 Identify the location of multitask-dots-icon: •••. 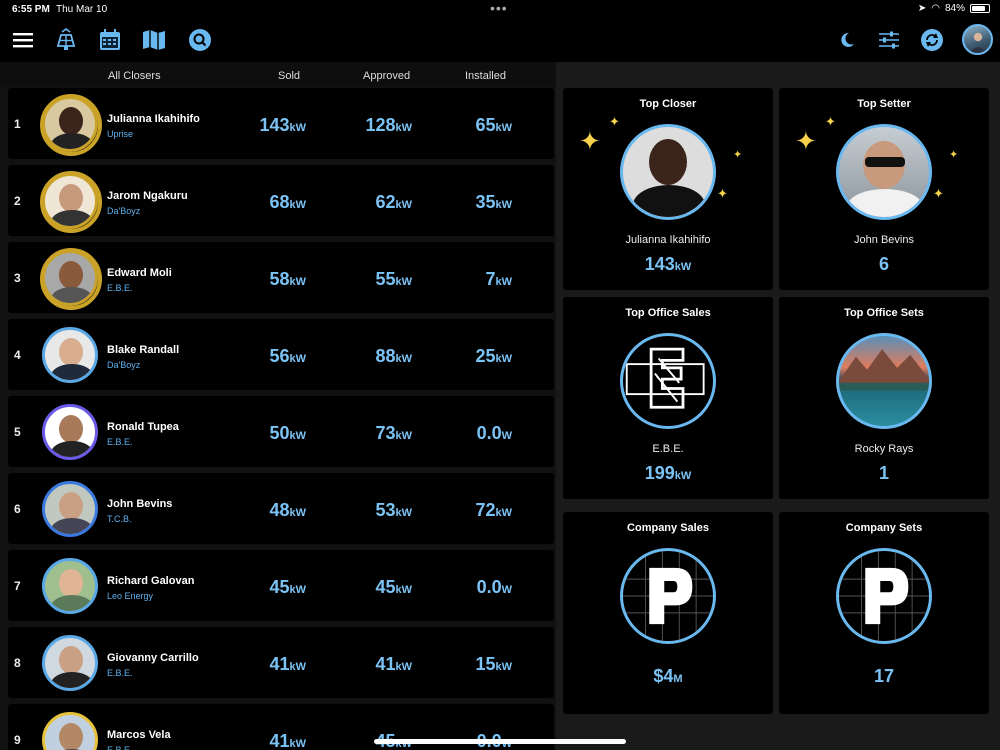
(499, 8).